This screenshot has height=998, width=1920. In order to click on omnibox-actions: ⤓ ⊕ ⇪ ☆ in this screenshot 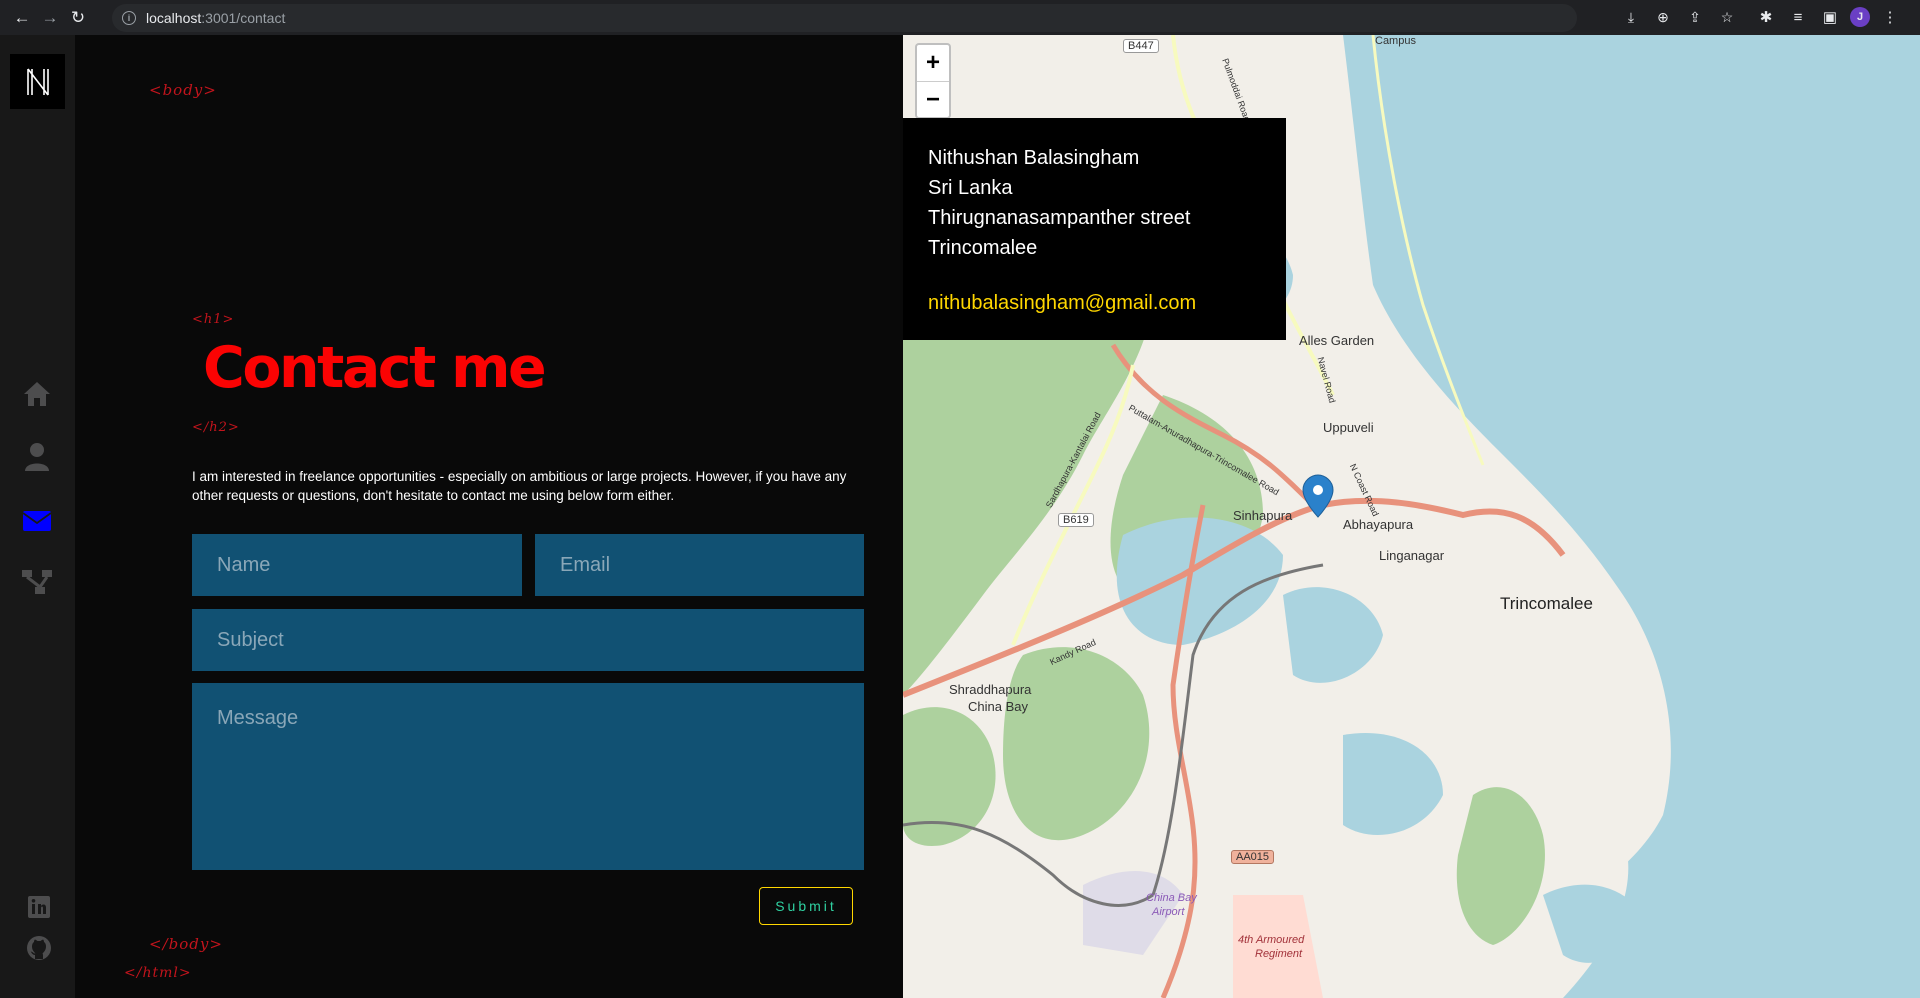, I will do `click(1679, 17)`.